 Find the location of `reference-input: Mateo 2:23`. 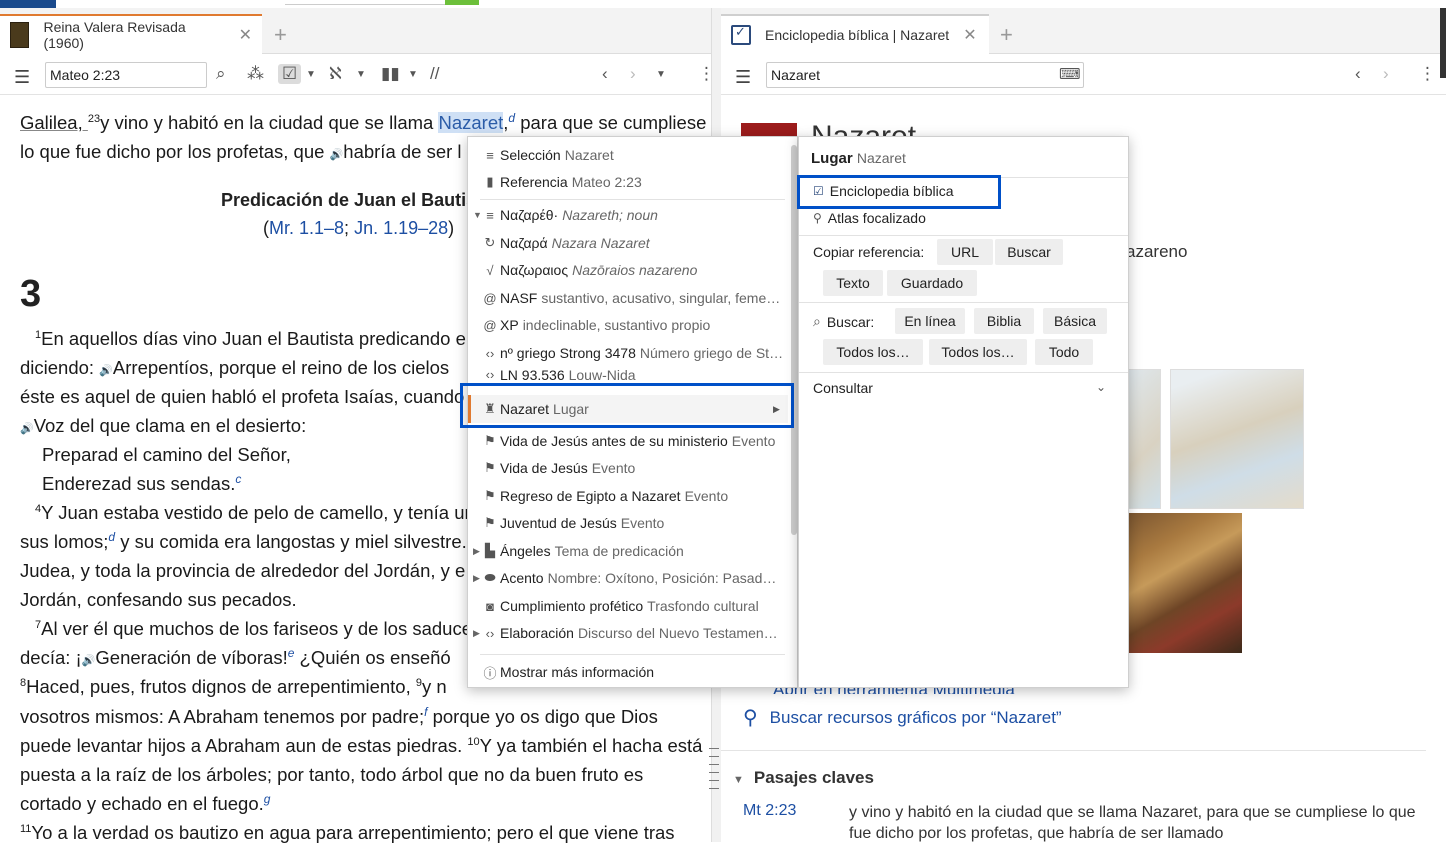

reference-input: Mateo 2:23 is located at coordinates (126, 75).